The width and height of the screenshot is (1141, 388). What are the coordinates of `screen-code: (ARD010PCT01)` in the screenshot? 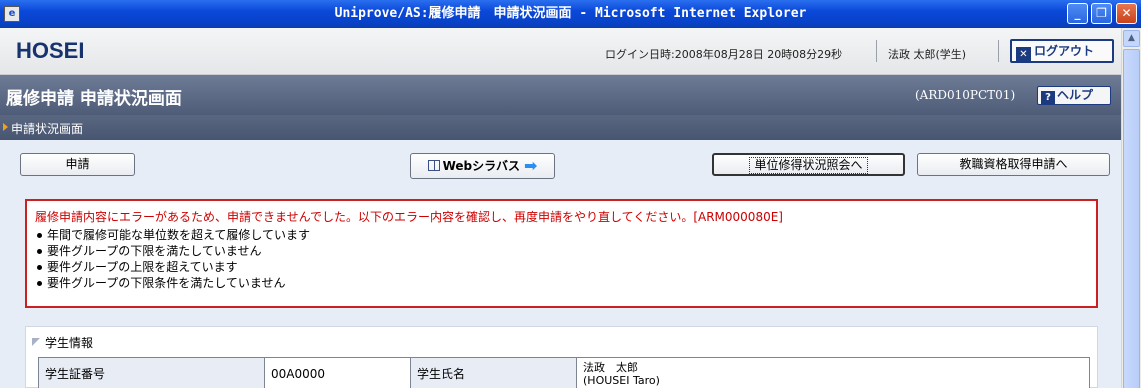 It's located at (965, 95).